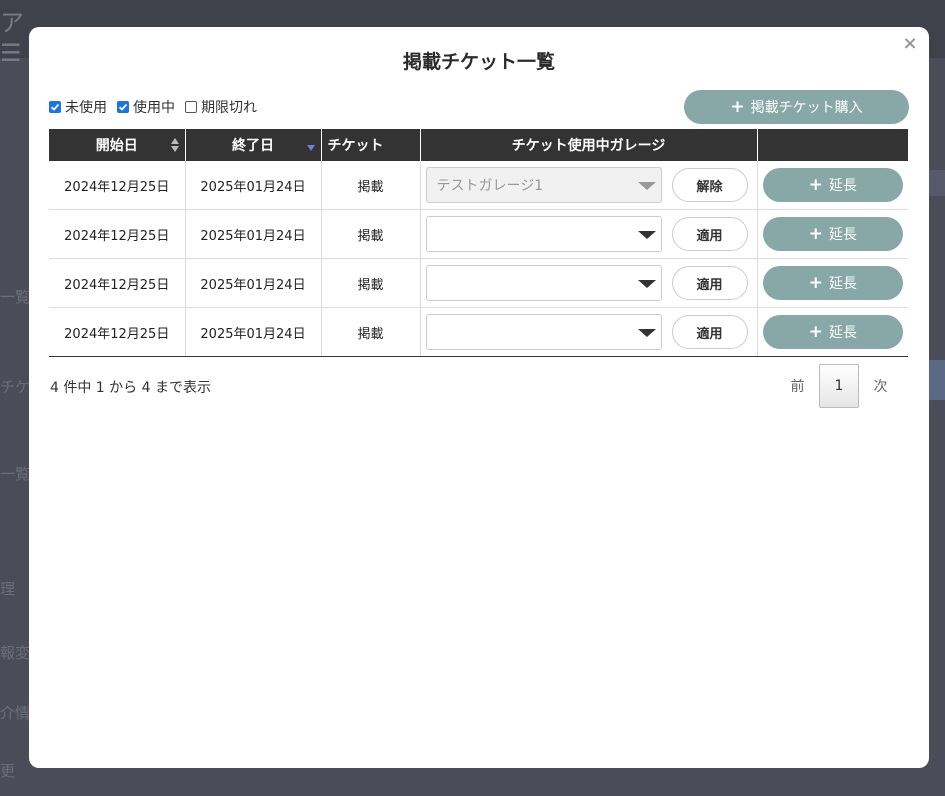 This screenshot has width=945, height=796. I want to click on background-nav-item: チケ, so click(15, 387).